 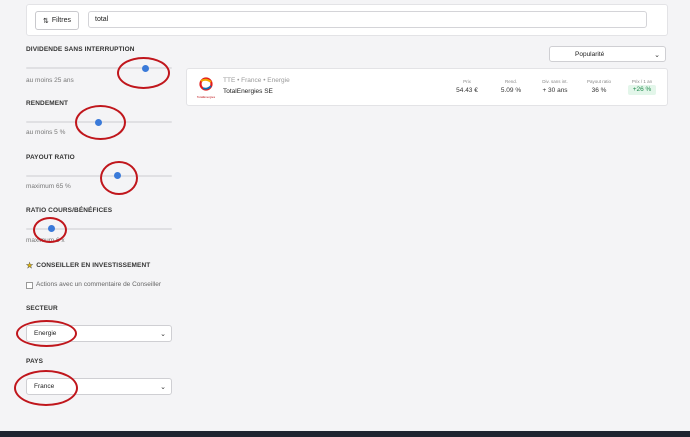 What do you see at coordinates (46, 21) in the screenshot?
I see `sliders-icon: ⇅` at bounding box center [46, 21].